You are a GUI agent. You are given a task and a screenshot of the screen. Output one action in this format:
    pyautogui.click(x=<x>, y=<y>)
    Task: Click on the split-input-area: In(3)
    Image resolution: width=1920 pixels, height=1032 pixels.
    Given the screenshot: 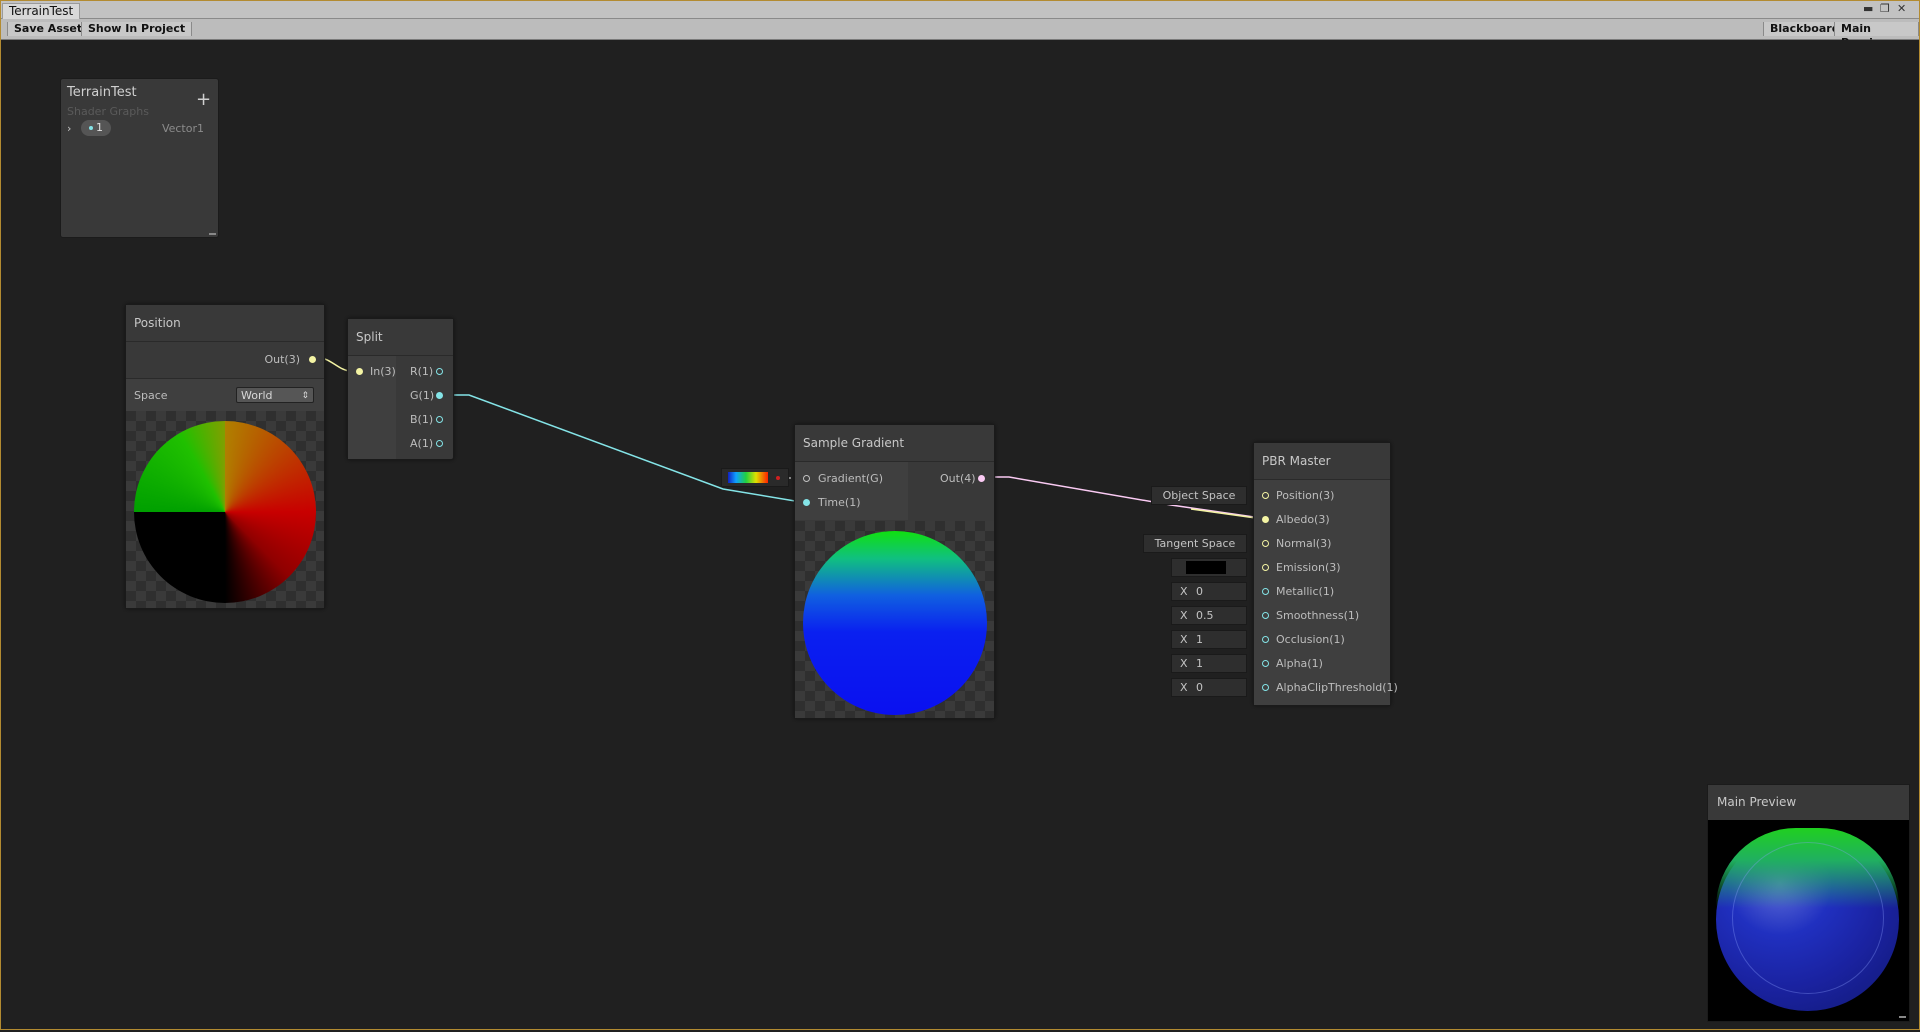 What is the action you would take?
    pyautogui.click(x=372, y=407)
    